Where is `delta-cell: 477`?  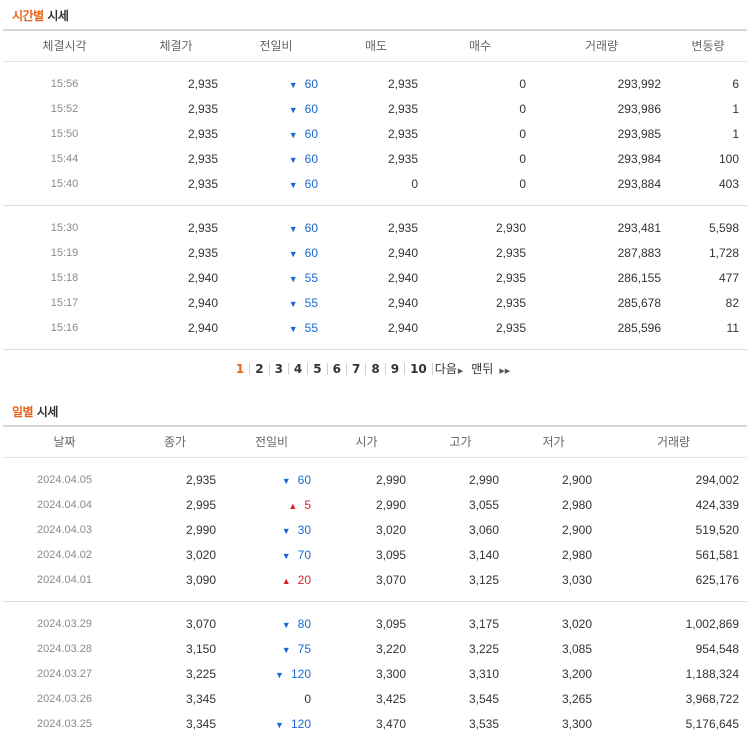 delta-cell: 477 is located at coordinates (728, 277).